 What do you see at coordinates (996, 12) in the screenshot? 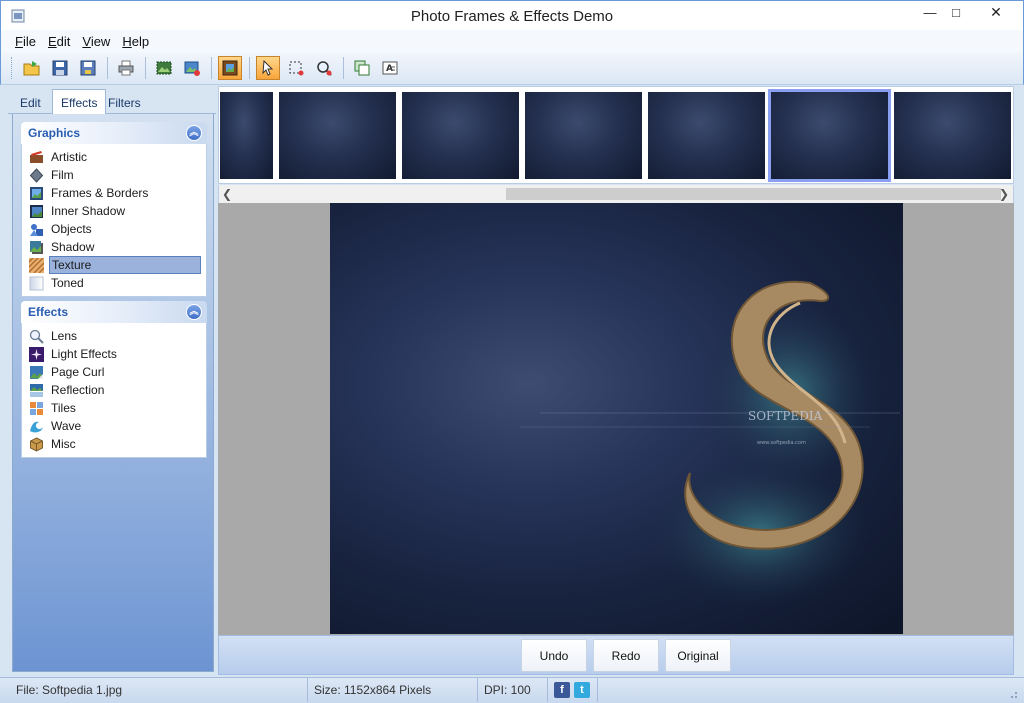
I see `close-button: ✕` at bounding box center [996, 12].